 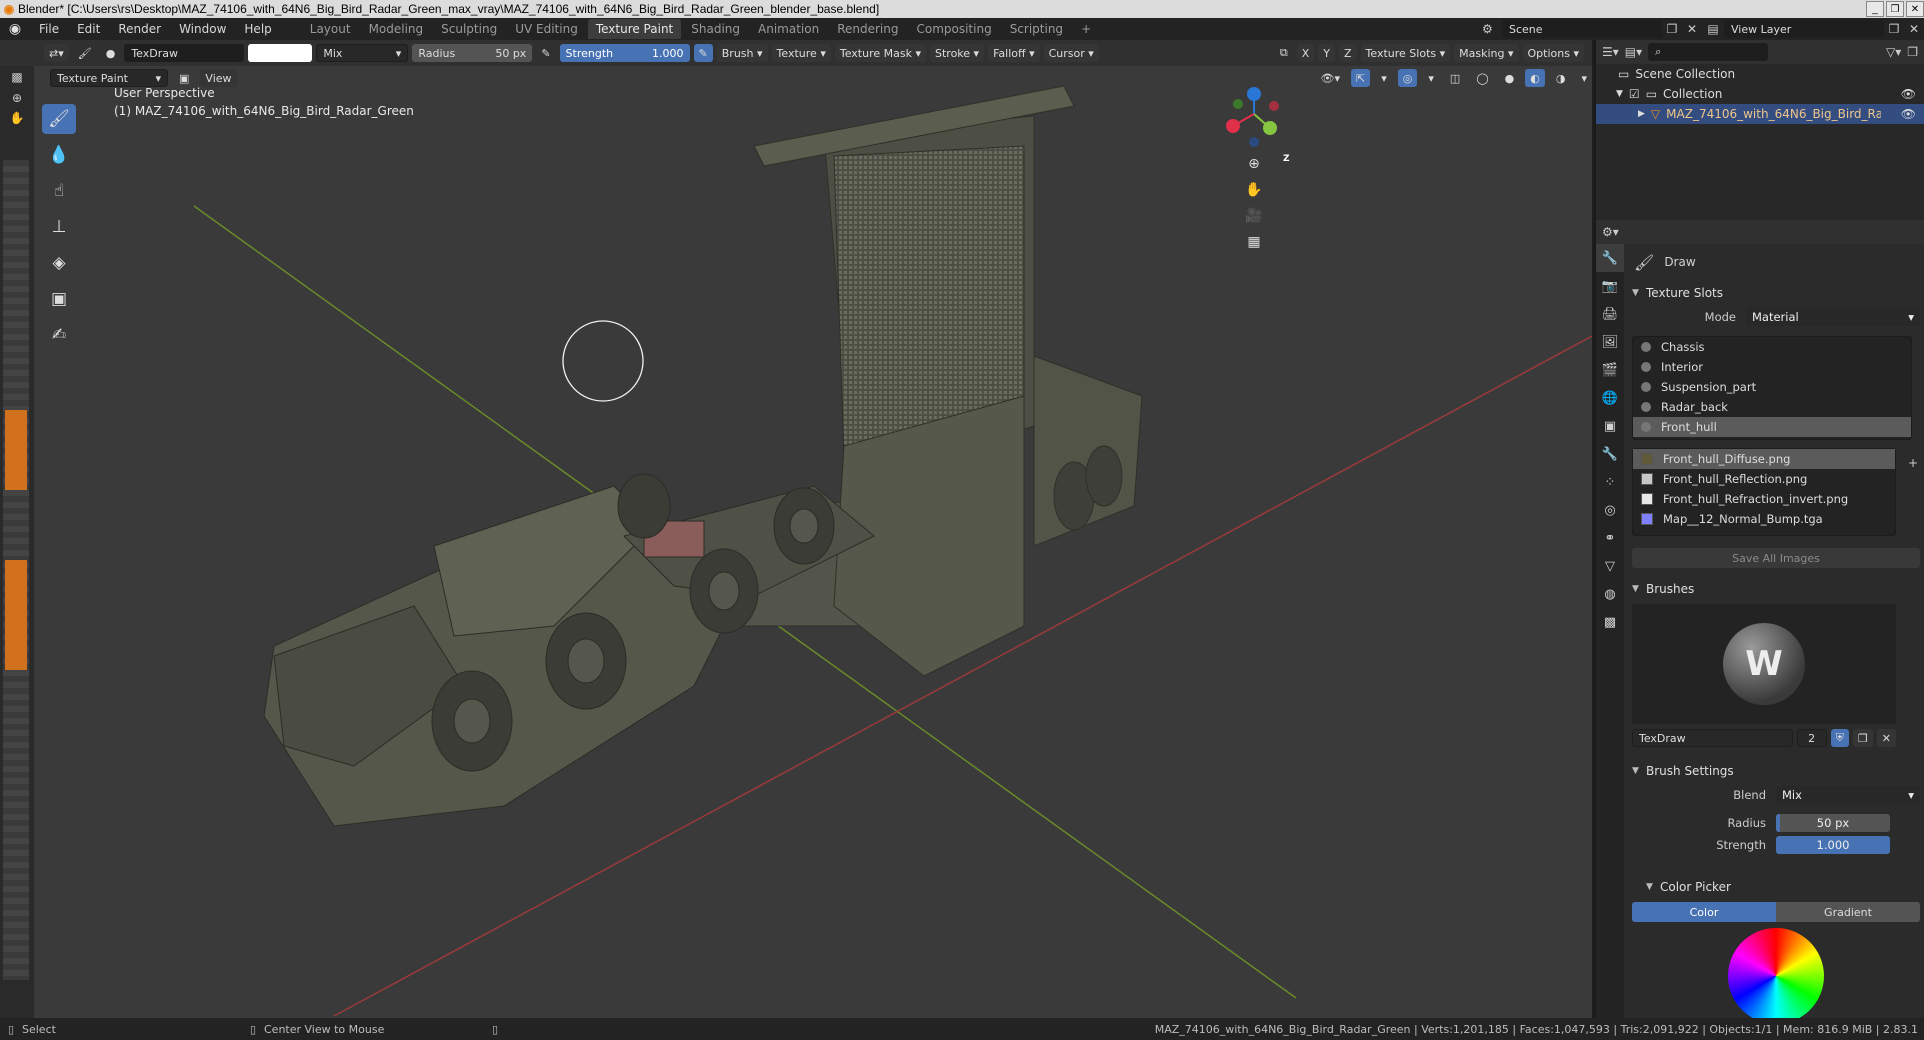 What do you see at coordinates (1764, 499) in the screenshot?
I see `image-slot-item: Front_hull_Refraction_invert.png` at bounding box center [1764, 499].